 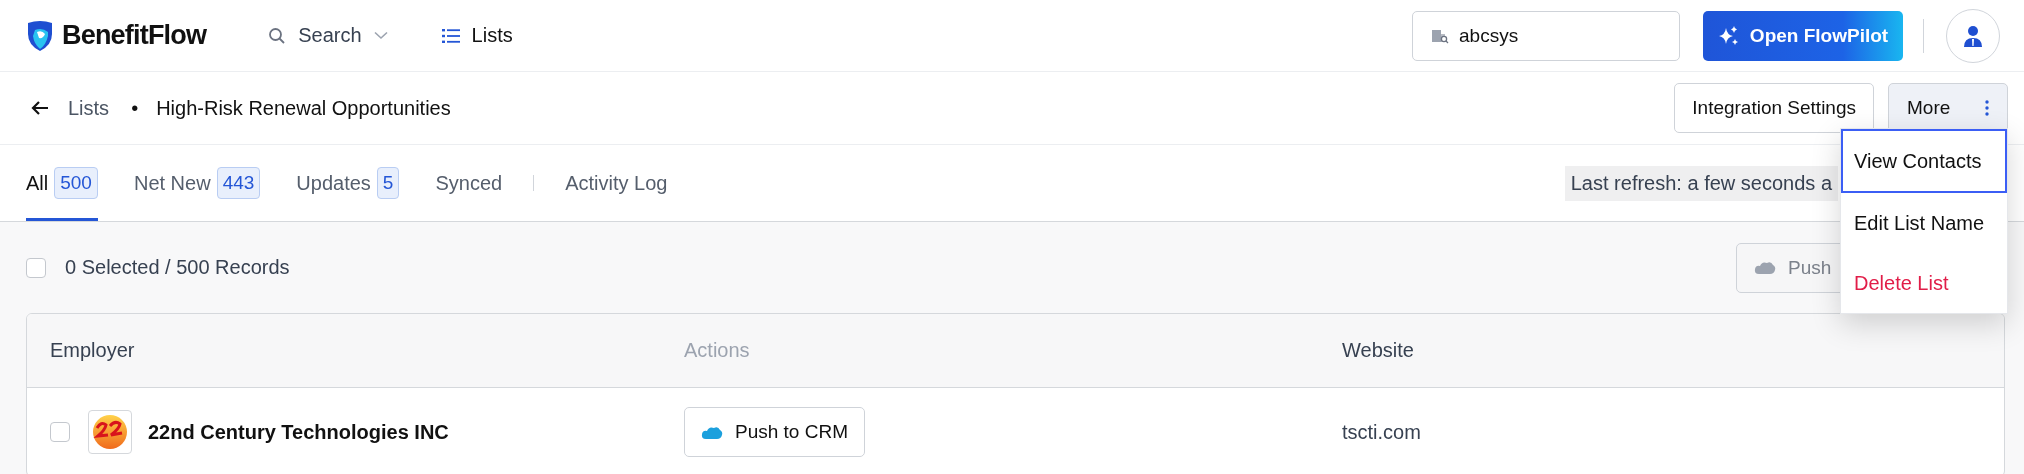 What do you see at coordinates (1701, 183) in the screenshot?
I see `last-refresh-label: Last refresh: a few seconds a` at bounding box center [1701, 183].